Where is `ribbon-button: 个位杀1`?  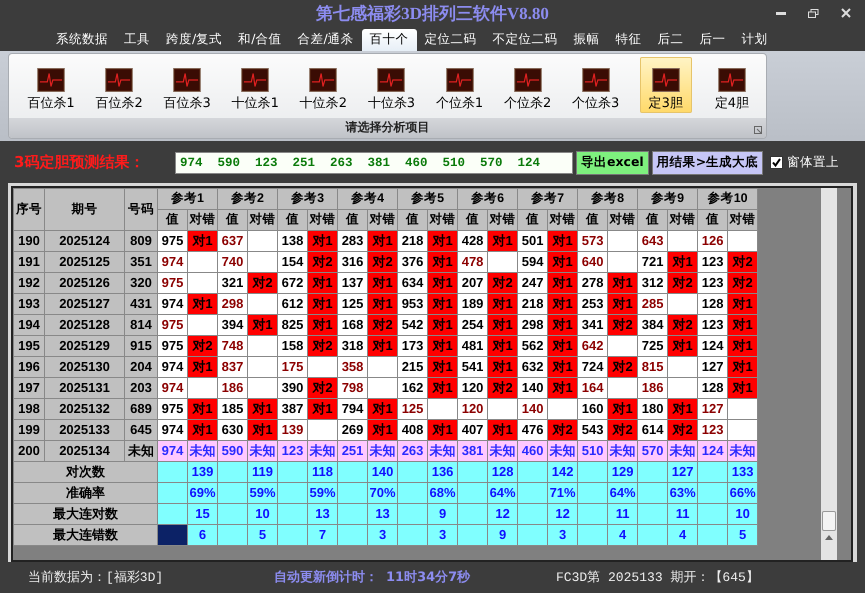
ribbon-button: 个位杀1 is located at coordinates (459, 84).